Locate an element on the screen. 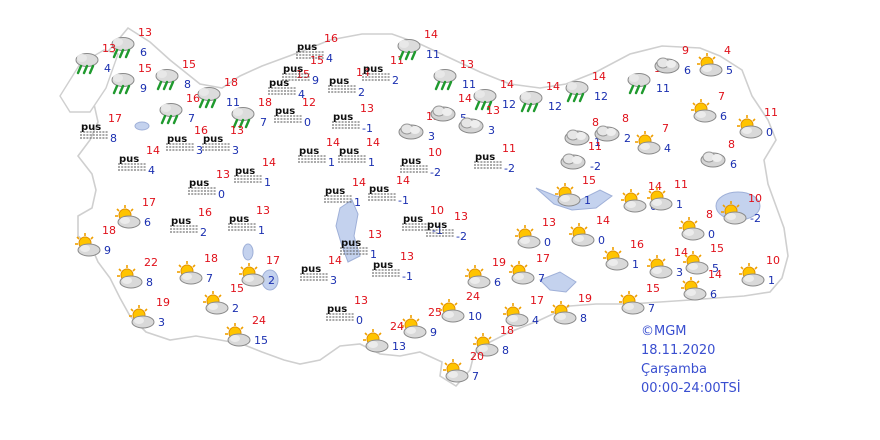  weather-station: 11 0 is located at coordinates (758, 125).